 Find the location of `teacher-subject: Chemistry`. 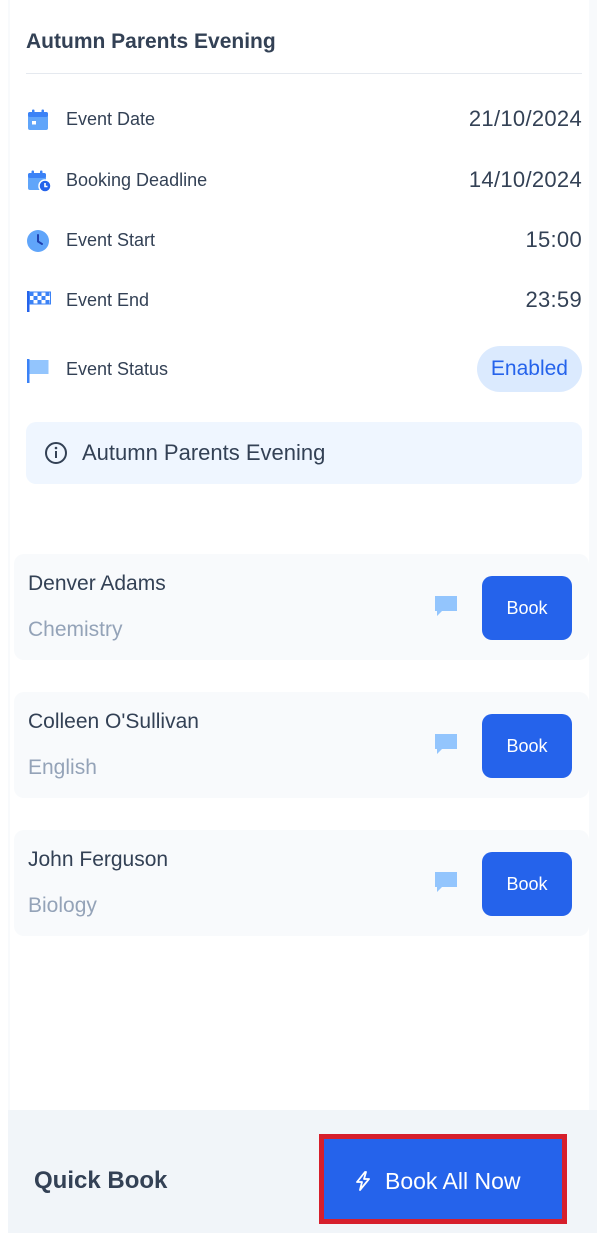

teacher-subject: Chemistry is located at coordinates (75, 629).